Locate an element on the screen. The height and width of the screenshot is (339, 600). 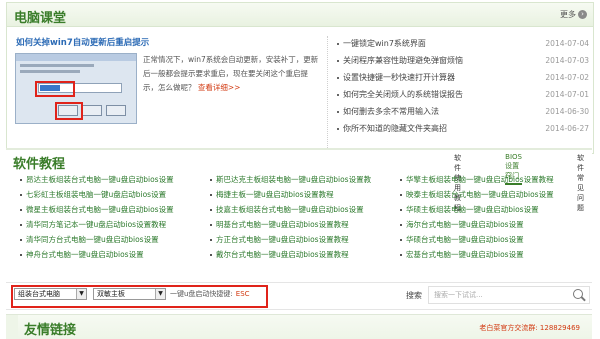
search-label: 搜索 is located at coordinates (414, 295).